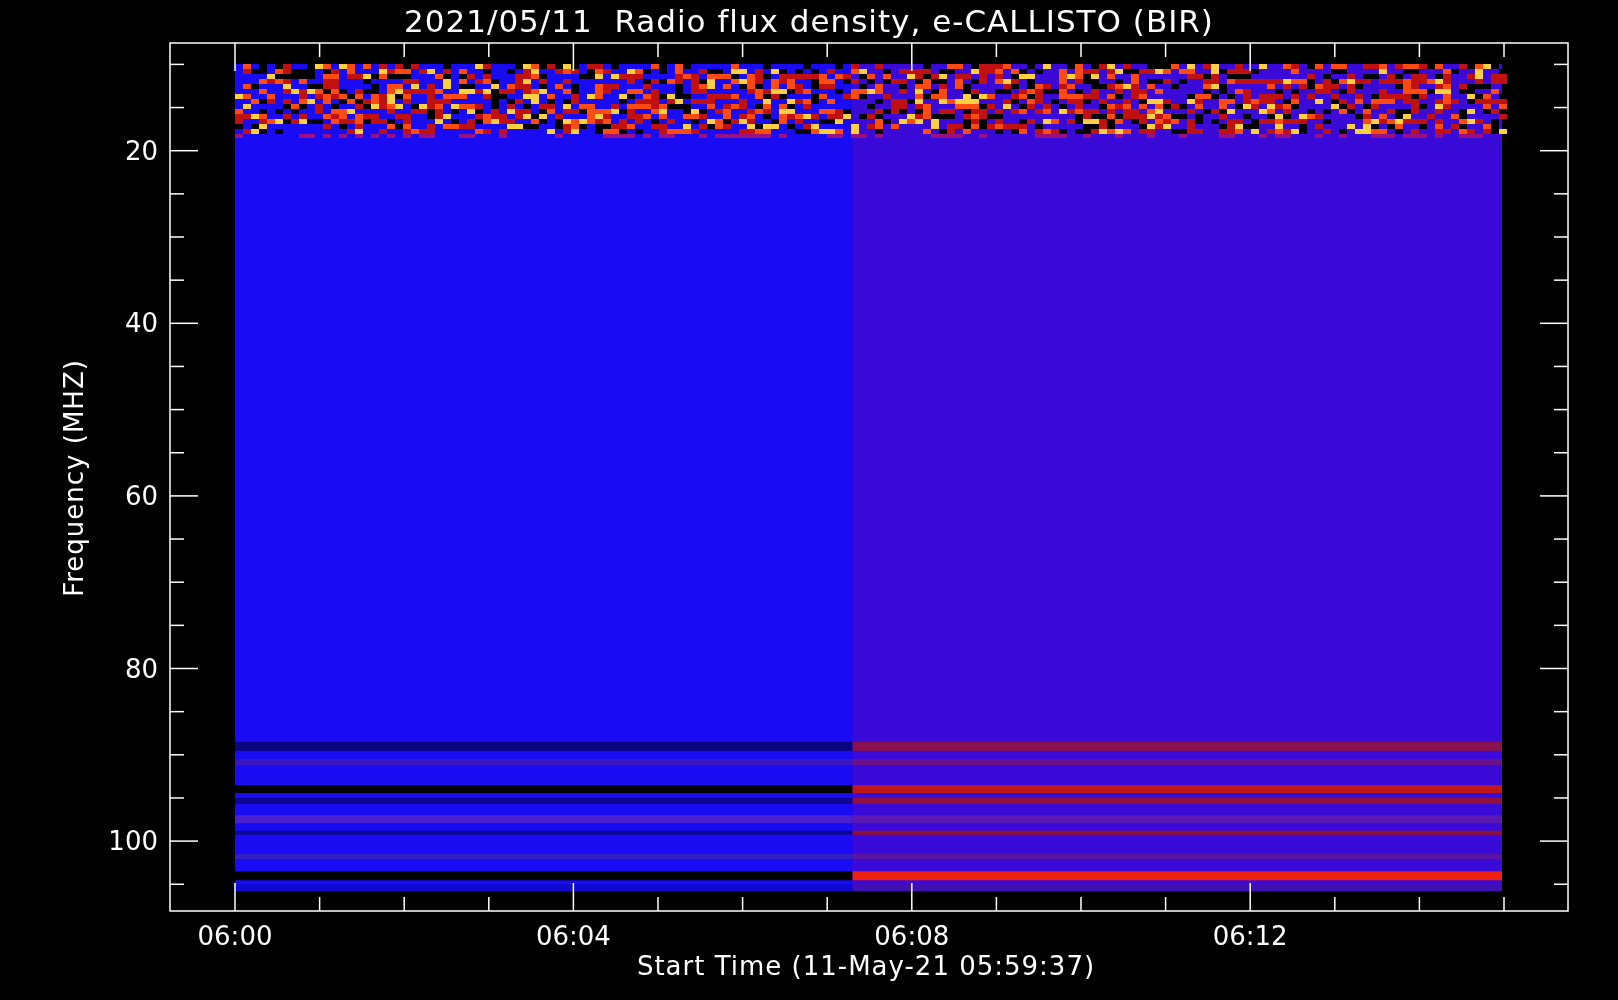 The height and width of the screenshot is (1000, 1618). I want to click on x-tick-label: 06:08, so click(912, 936).